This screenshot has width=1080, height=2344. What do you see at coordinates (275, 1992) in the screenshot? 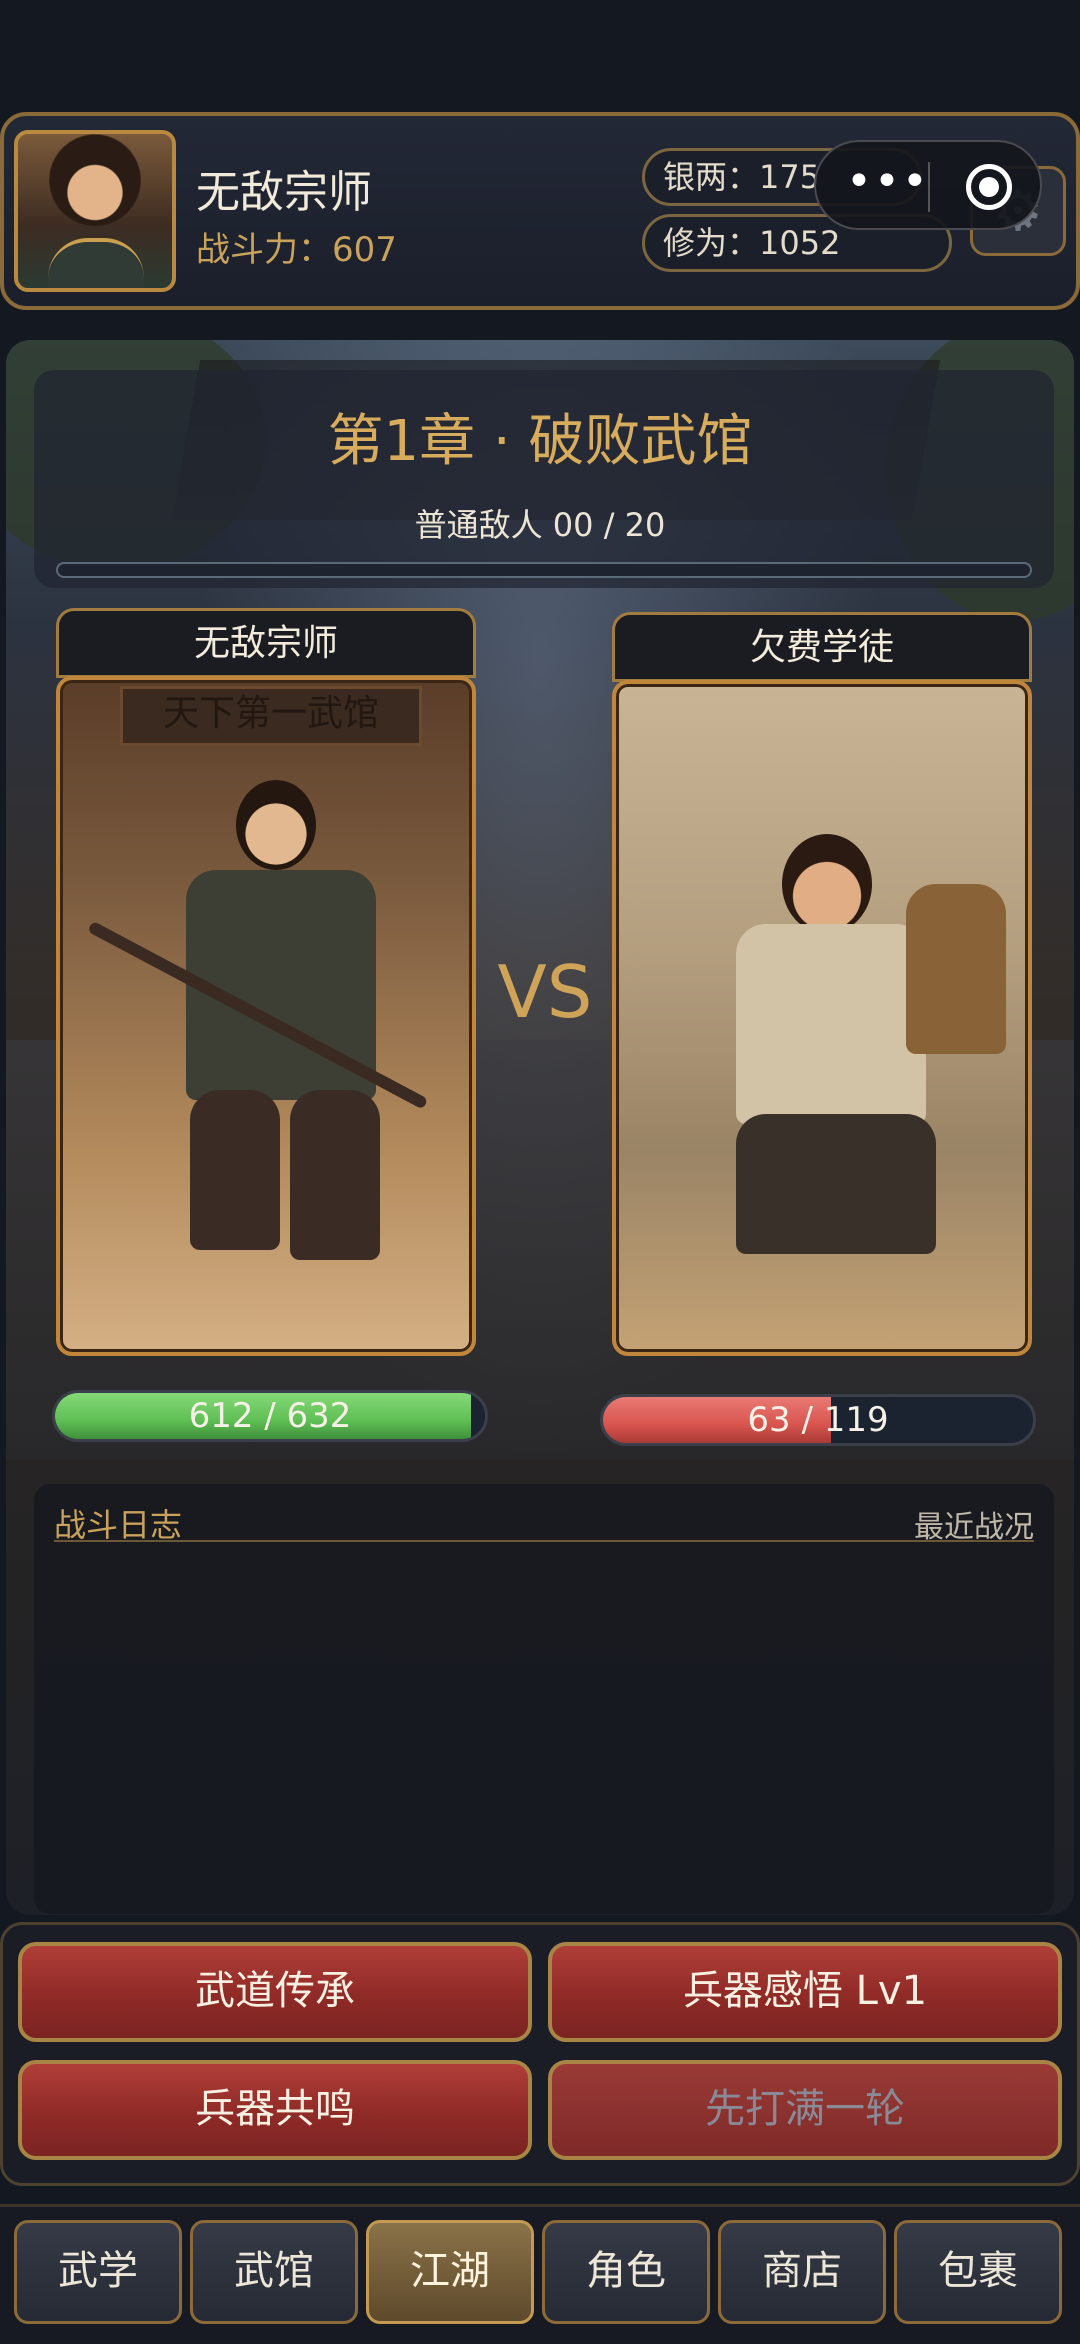
I see `martial-inheritance-button: 武道传承` at bounding box center [275, 1992].